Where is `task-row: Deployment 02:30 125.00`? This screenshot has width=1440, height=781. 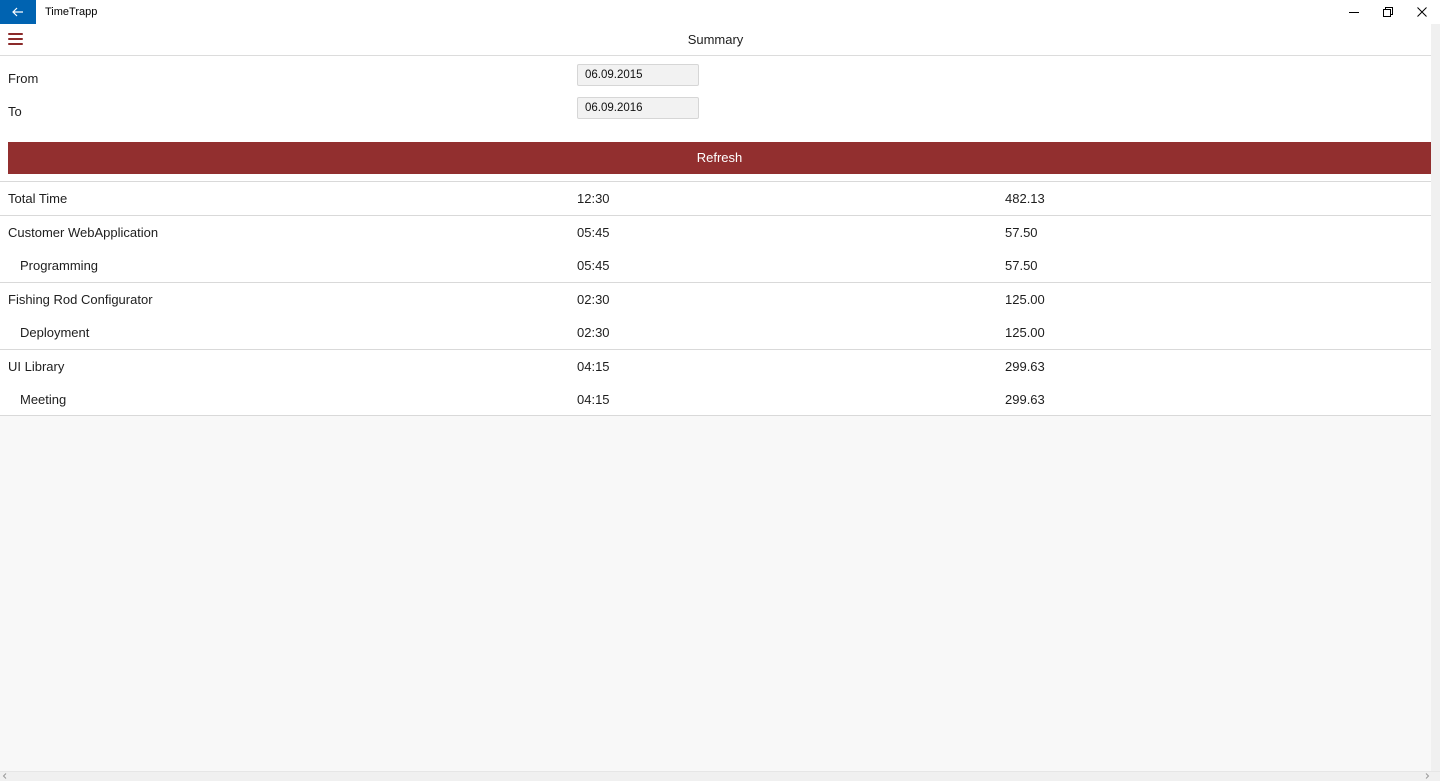 task-row: Deployment 02:30 125.00 is located at coordinates (715, 332).